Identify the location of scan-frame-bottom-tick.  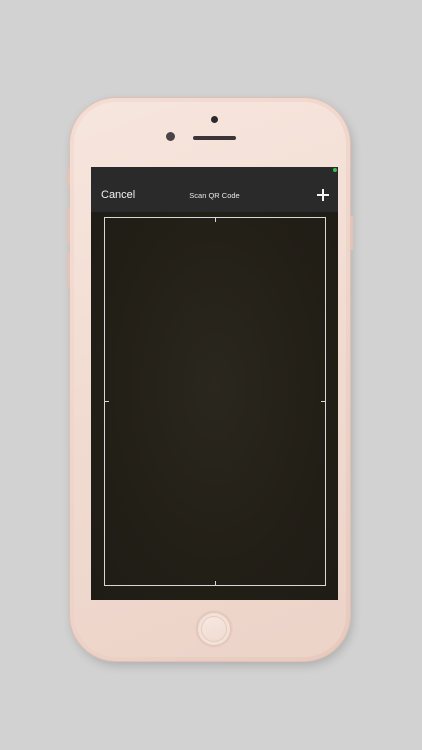
(215, 583).